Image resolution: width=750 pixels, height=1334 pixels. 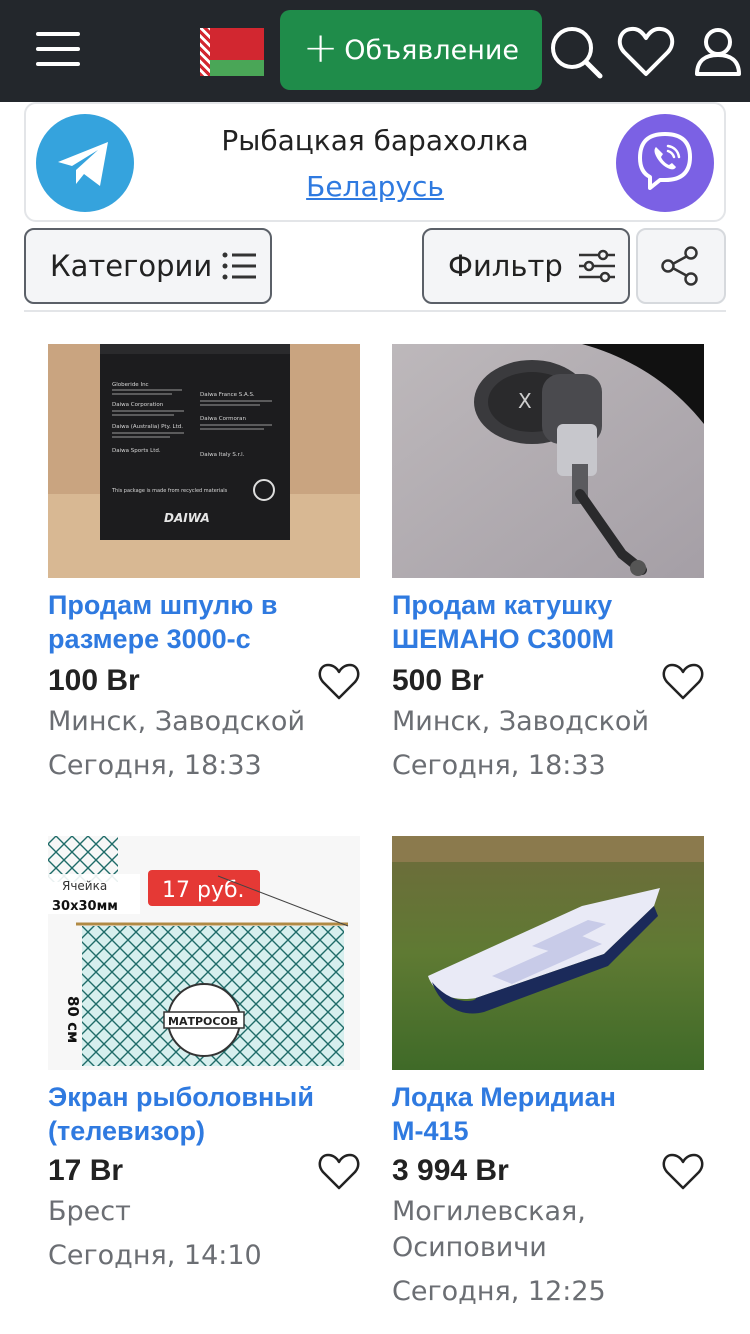 What do you see at coordinates (204, 639) in the screenshot?
I see `listing-title-line: размере 3000-с` at bounding box center [204, 639].